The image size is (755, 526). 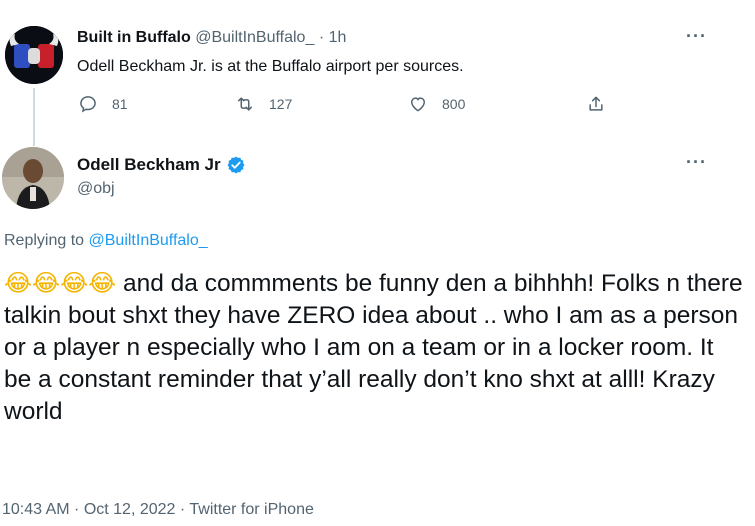 I want to click on main-author: Odell Beckham Jr, so click(x=161, y=165).